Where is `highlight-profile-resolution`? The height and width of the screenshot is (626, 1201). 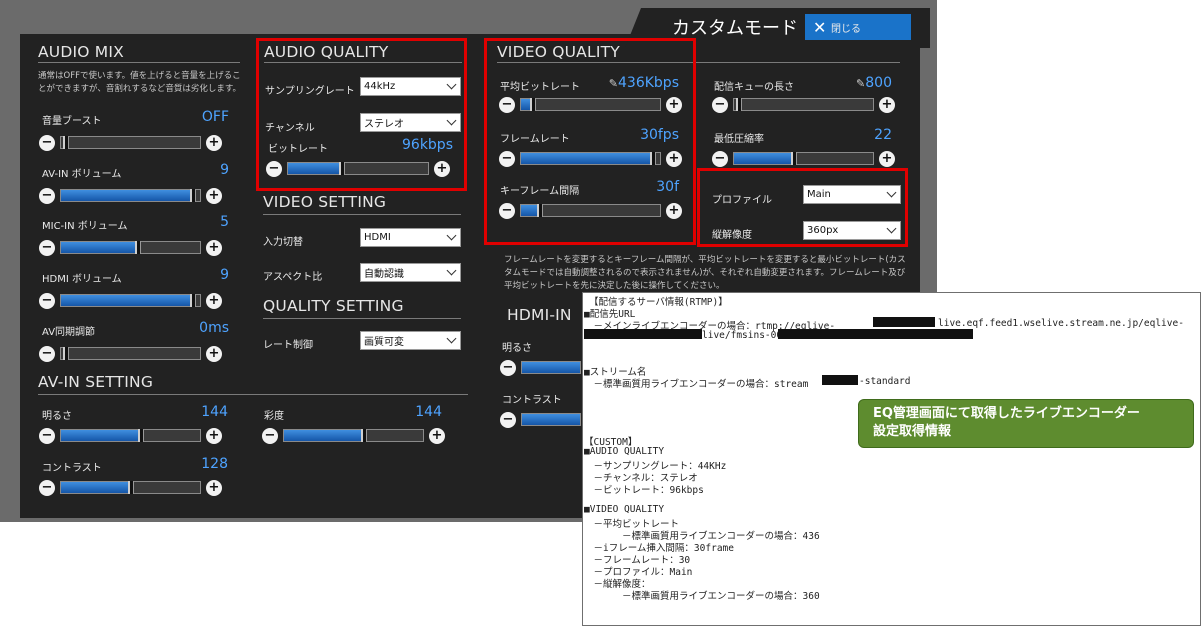
highlight-profile-resolution is located at coordinates (802, 207).